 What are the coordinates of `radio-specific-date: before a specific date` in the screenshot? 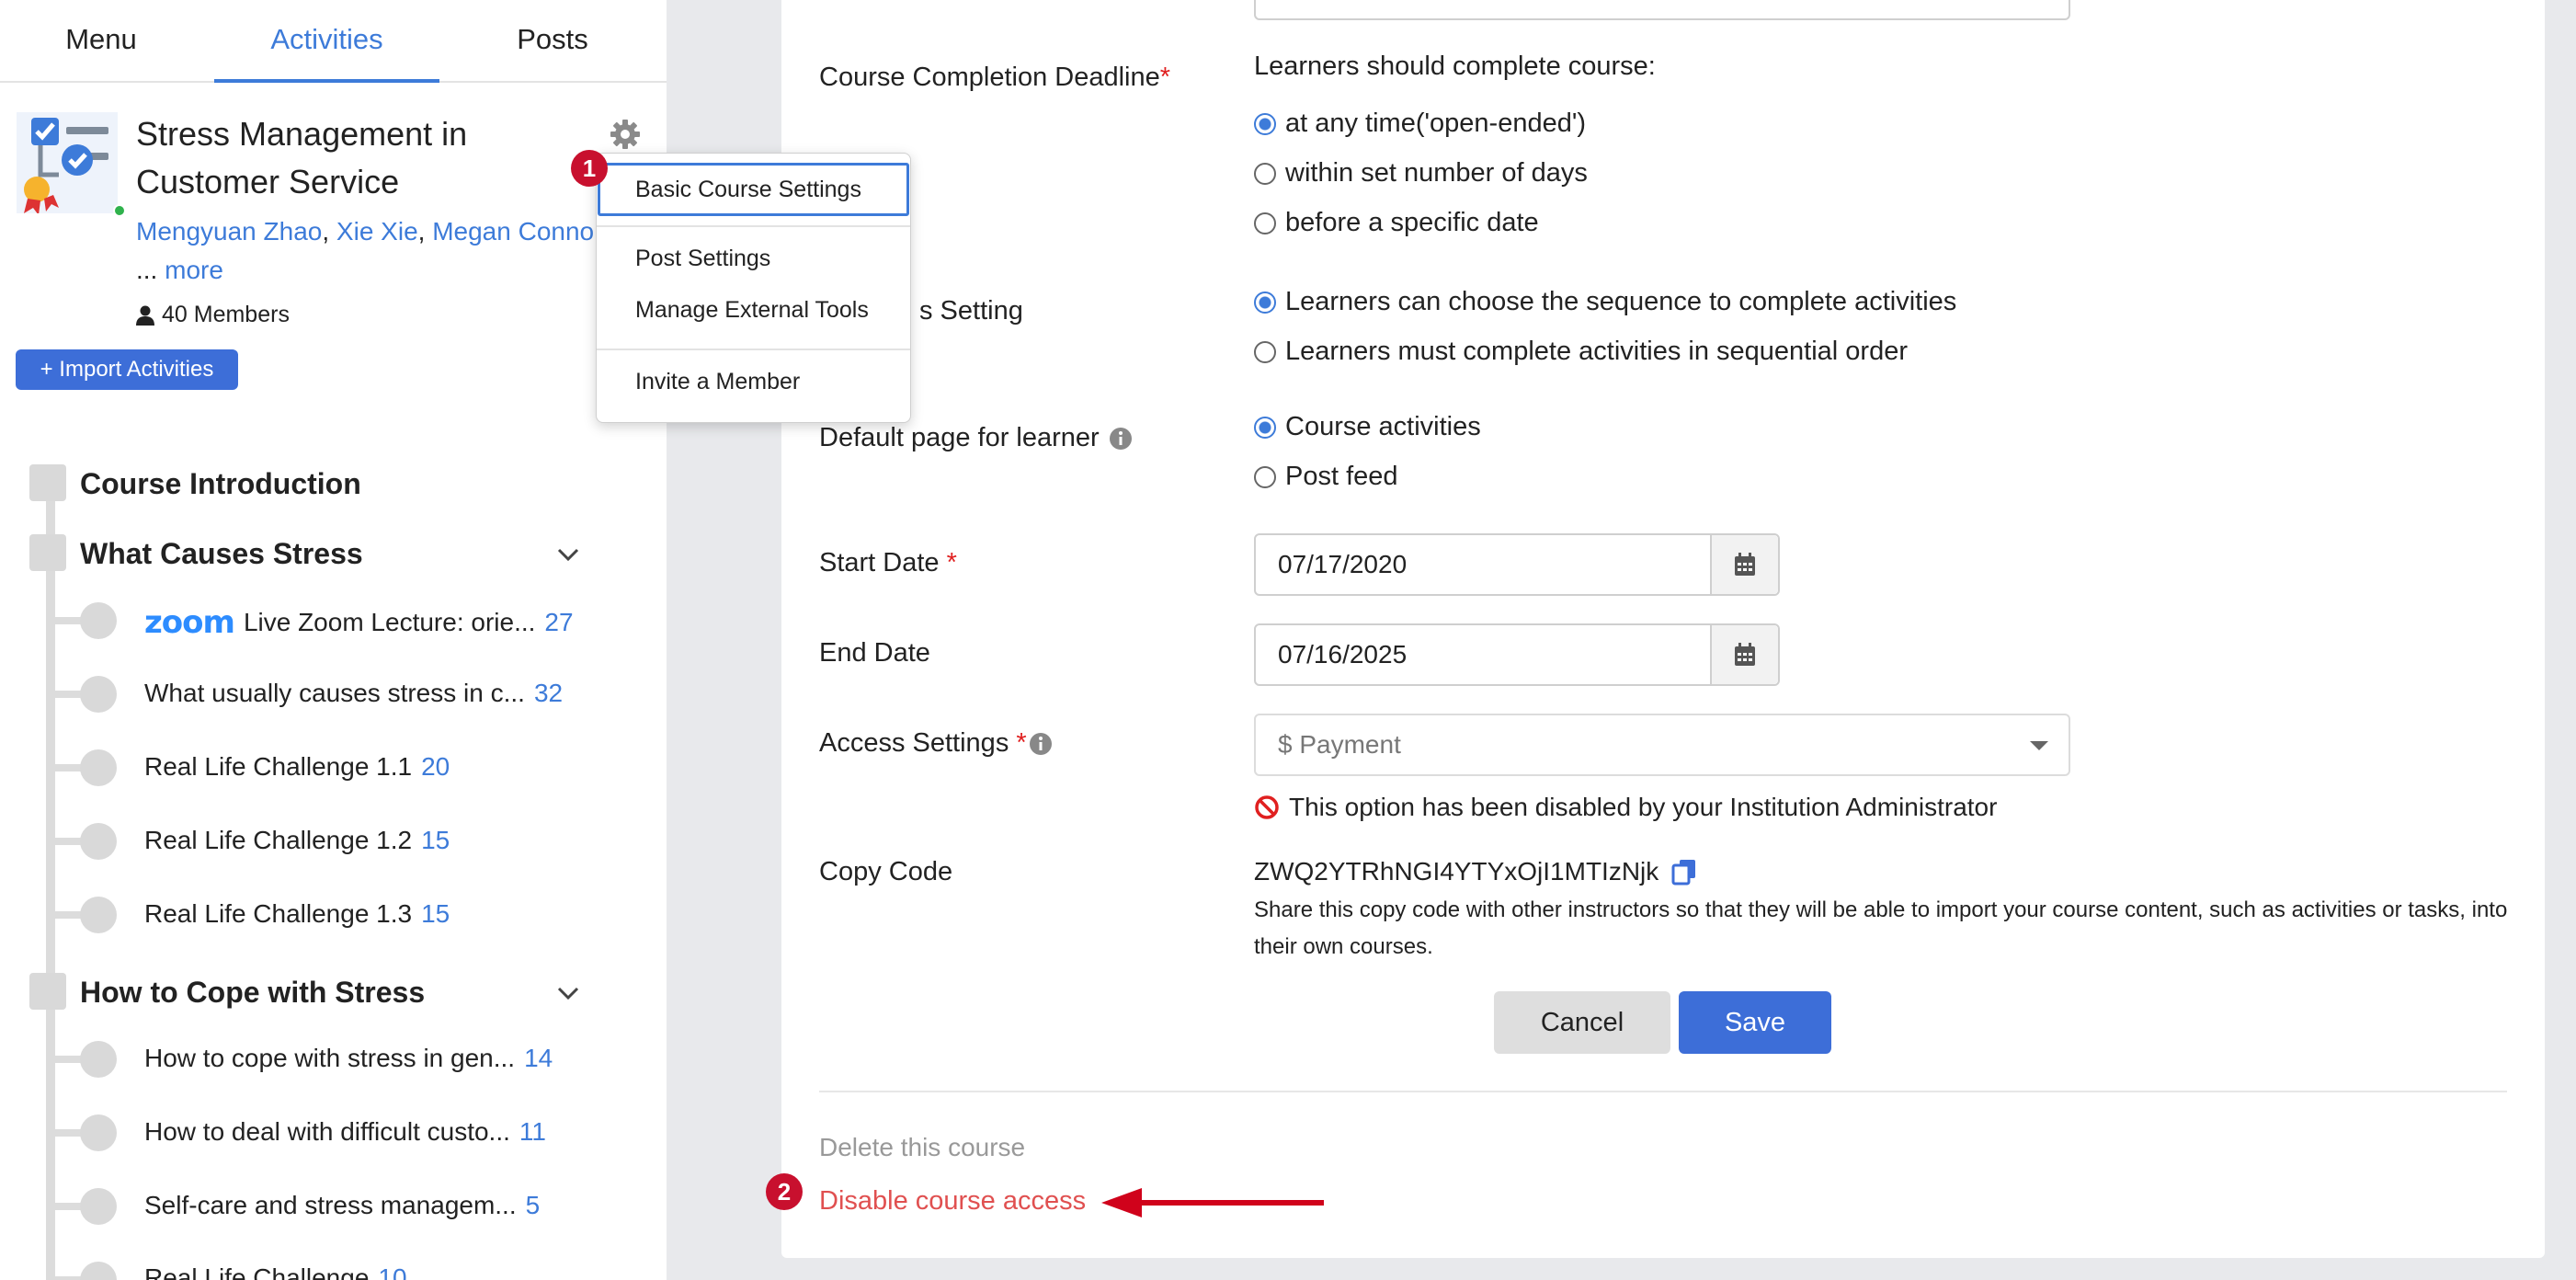 It's located at (1396, 223).